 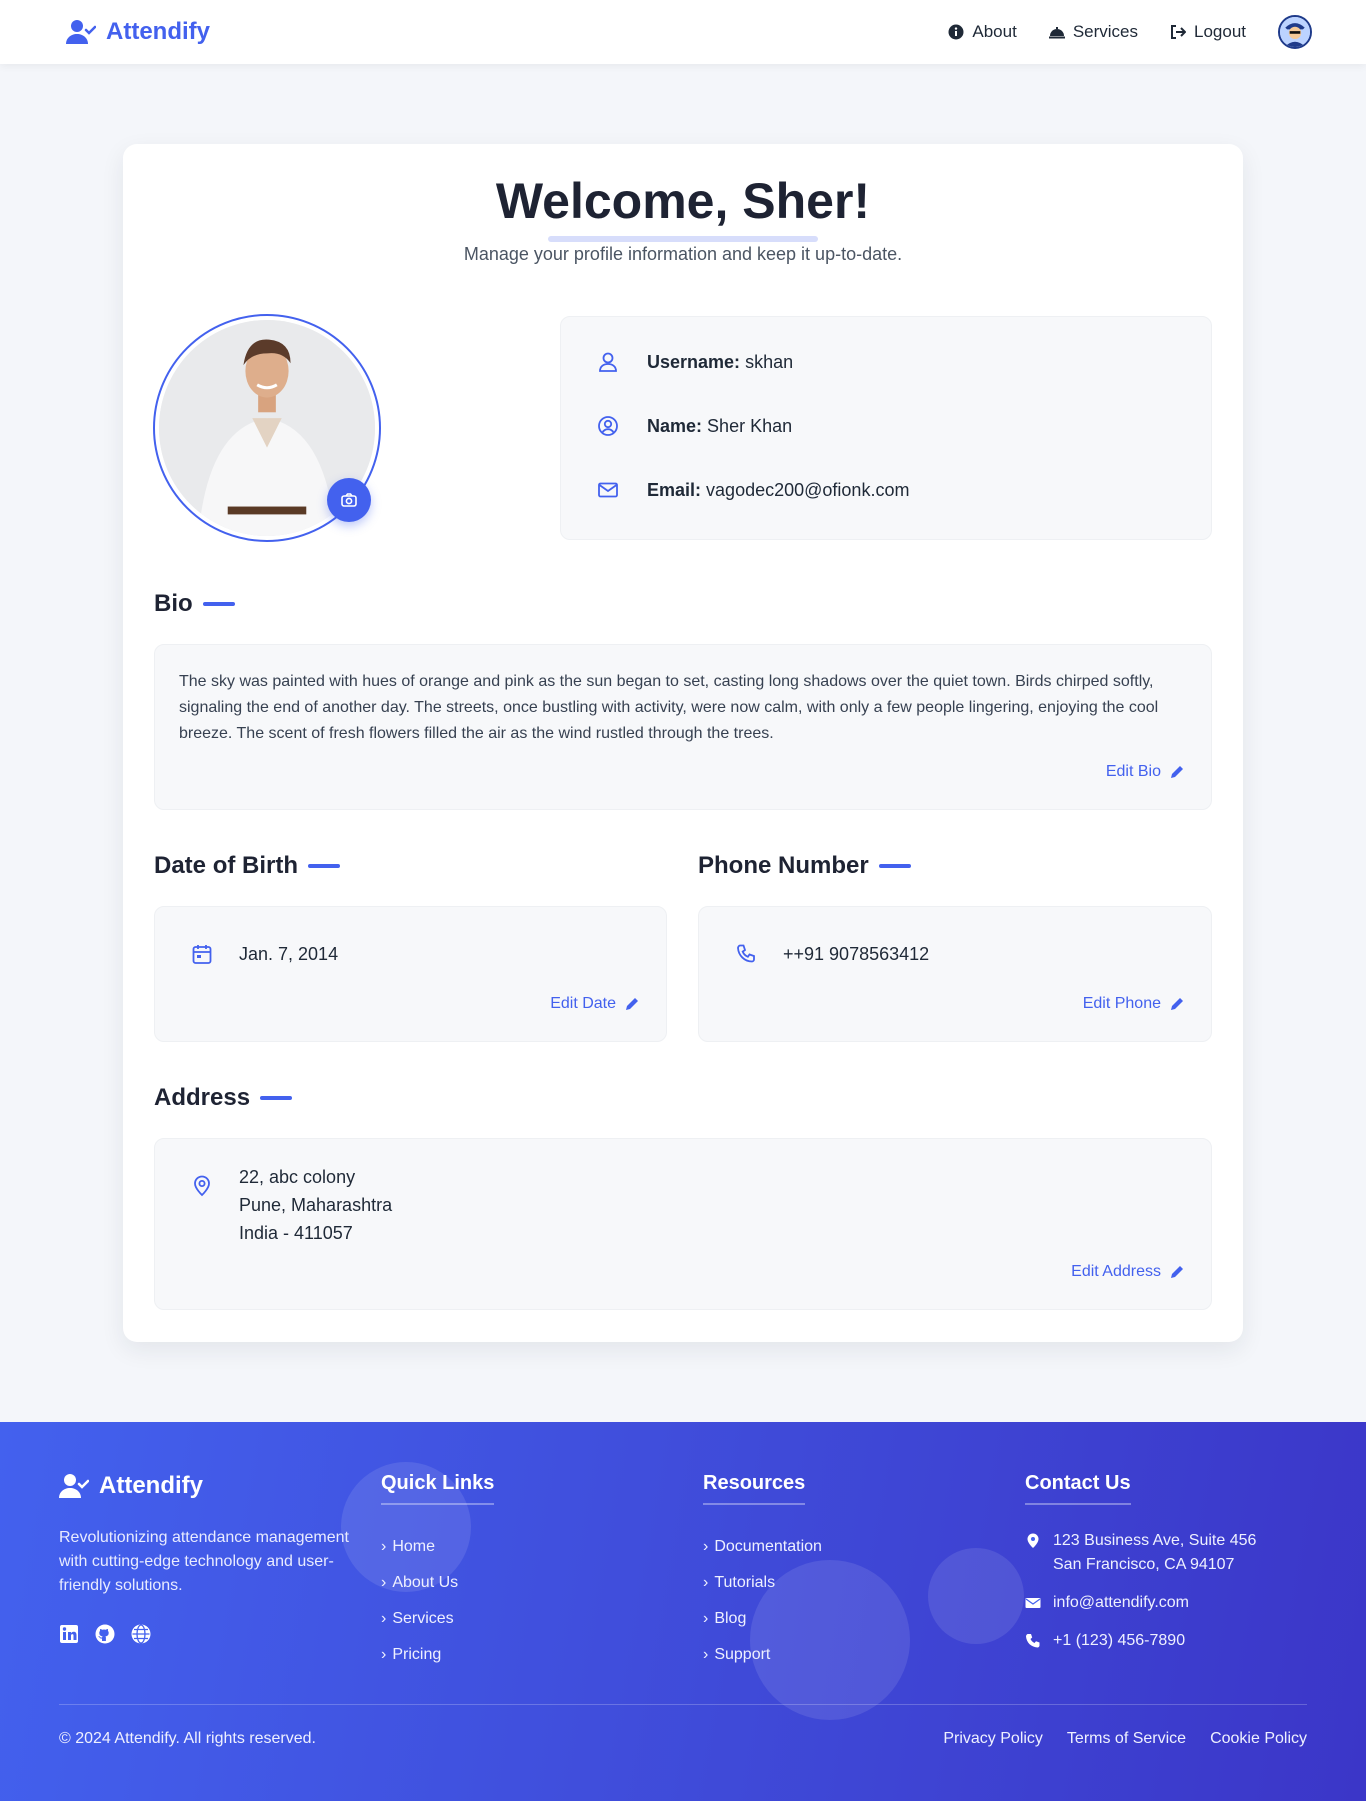 I want to click on edit-bio-label: Edit Bio, so click(x=1133, y=771).